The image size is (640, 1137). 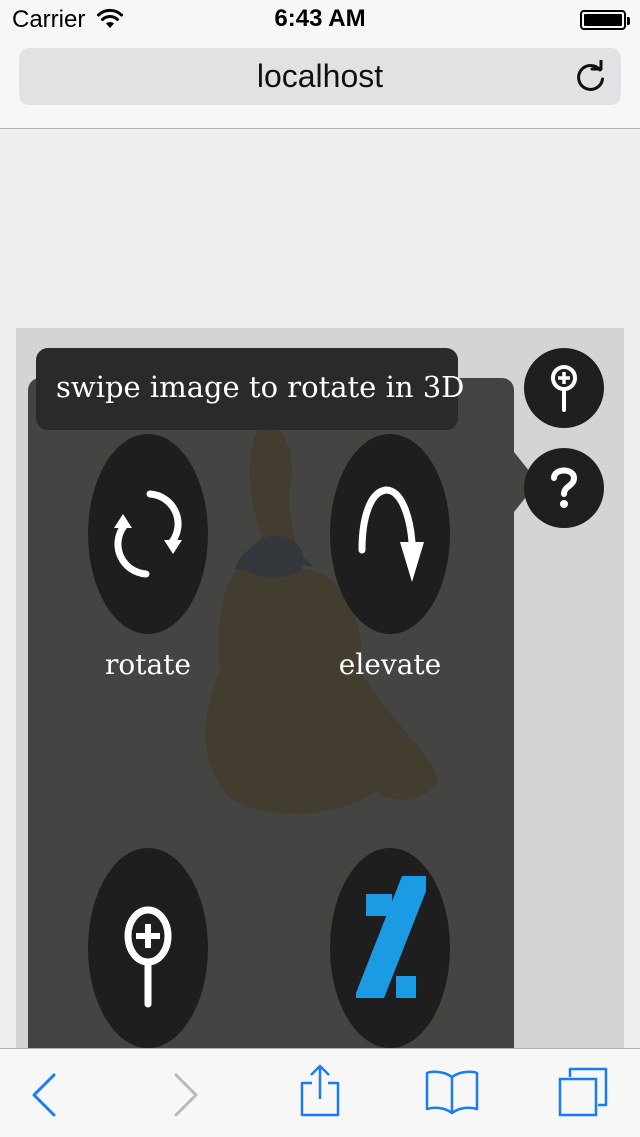 I want to click on url-text: localhost, so click(x=320, y=76).